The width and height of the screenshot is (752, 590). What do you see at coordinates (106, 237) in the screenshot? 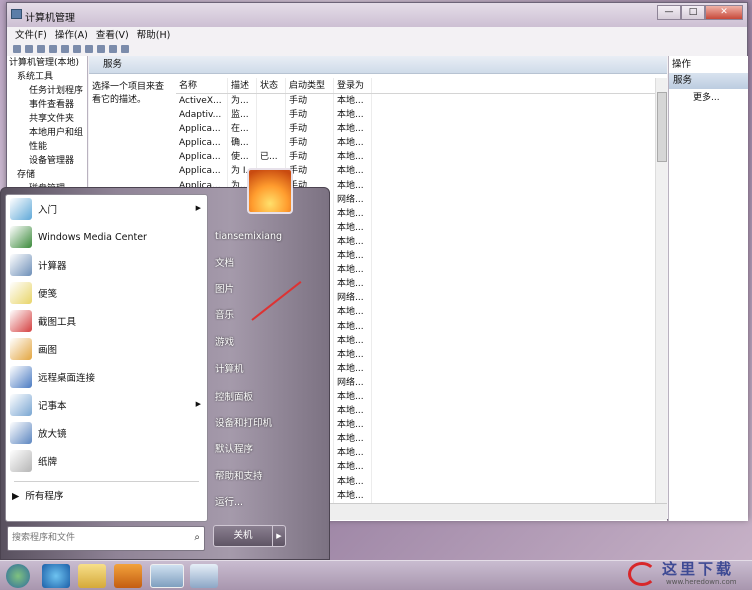
I see `start-program-item: Windows Media Center` at bounding box center [106, 237].